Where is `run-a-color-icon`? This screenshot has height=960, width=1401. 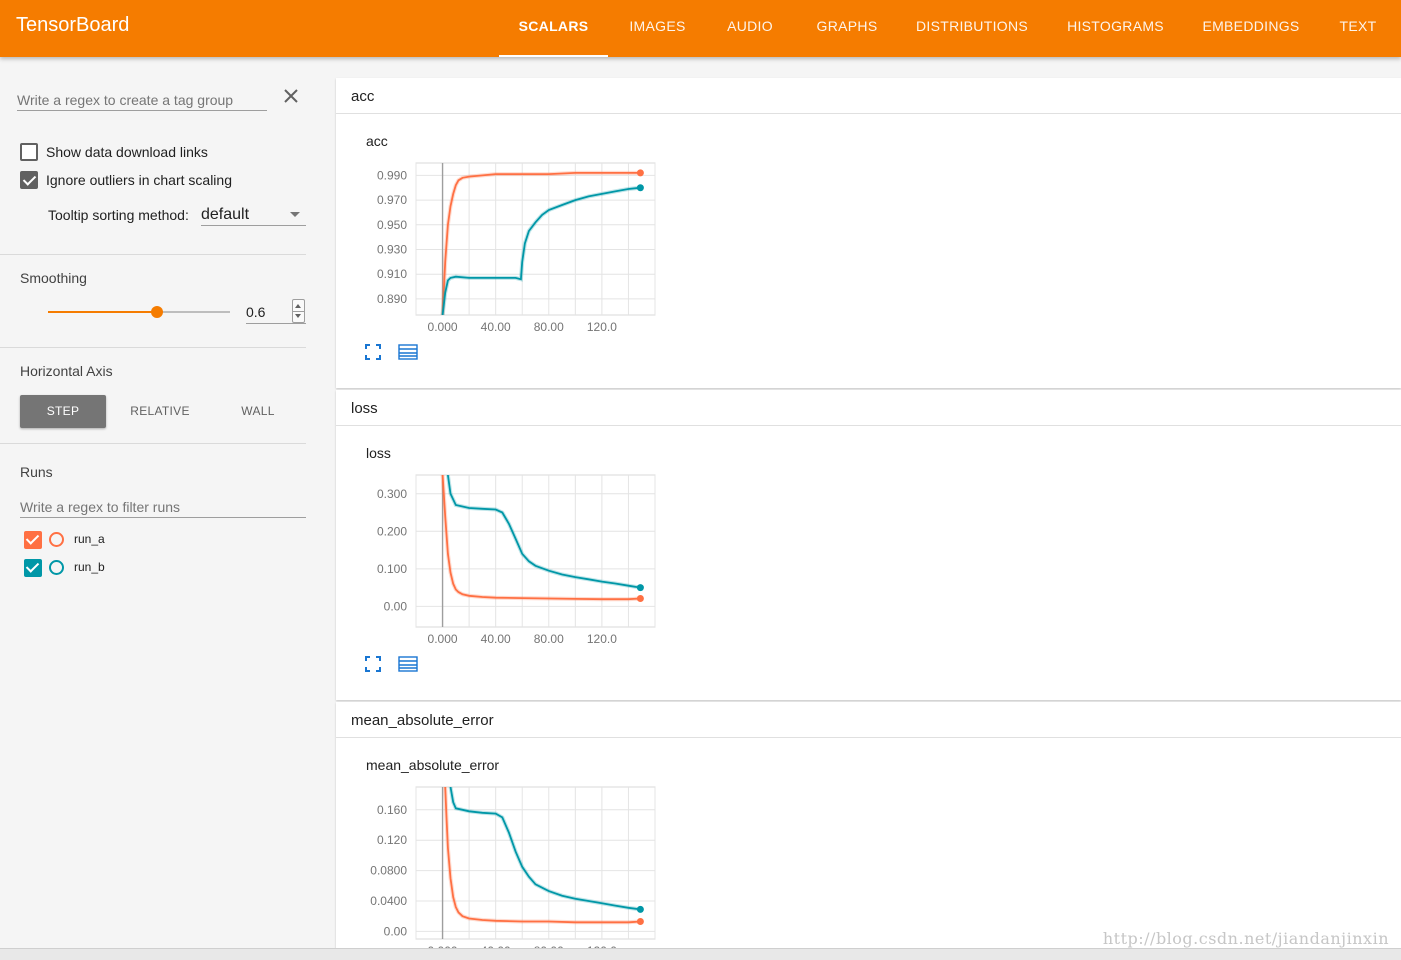 run-a-color-icon is located at coordinates (56, 539).